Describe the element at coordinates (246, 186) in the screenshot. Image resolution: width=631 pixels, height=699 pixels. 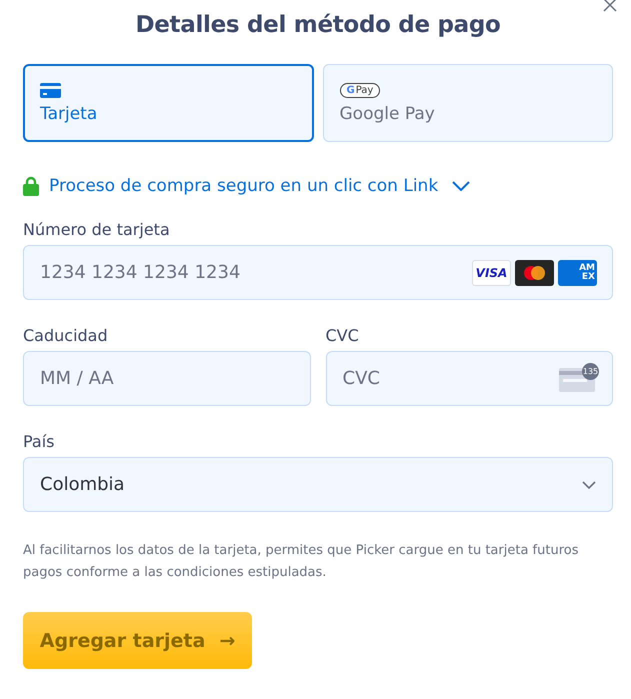
I see `link-toggle: Proceso de compra seguro en un clic con Link` at that location.